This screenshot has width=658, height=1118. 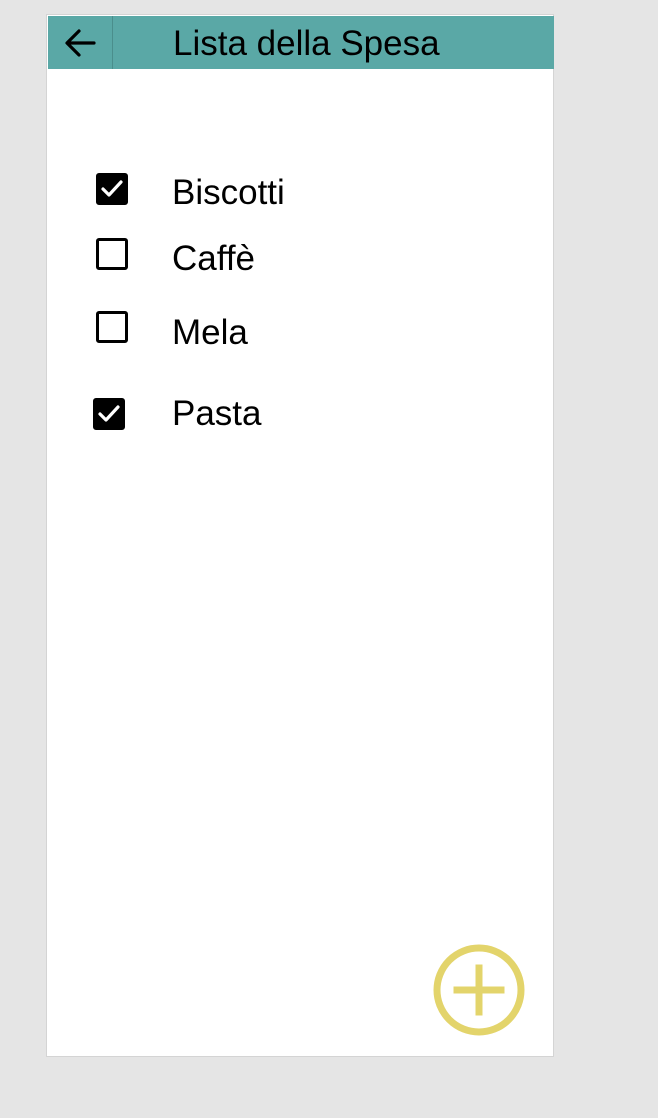 What do you see at coordinates (300, 259) in the screenshot?
I see `list-item: Caffè` at bounding box center [300, 259].